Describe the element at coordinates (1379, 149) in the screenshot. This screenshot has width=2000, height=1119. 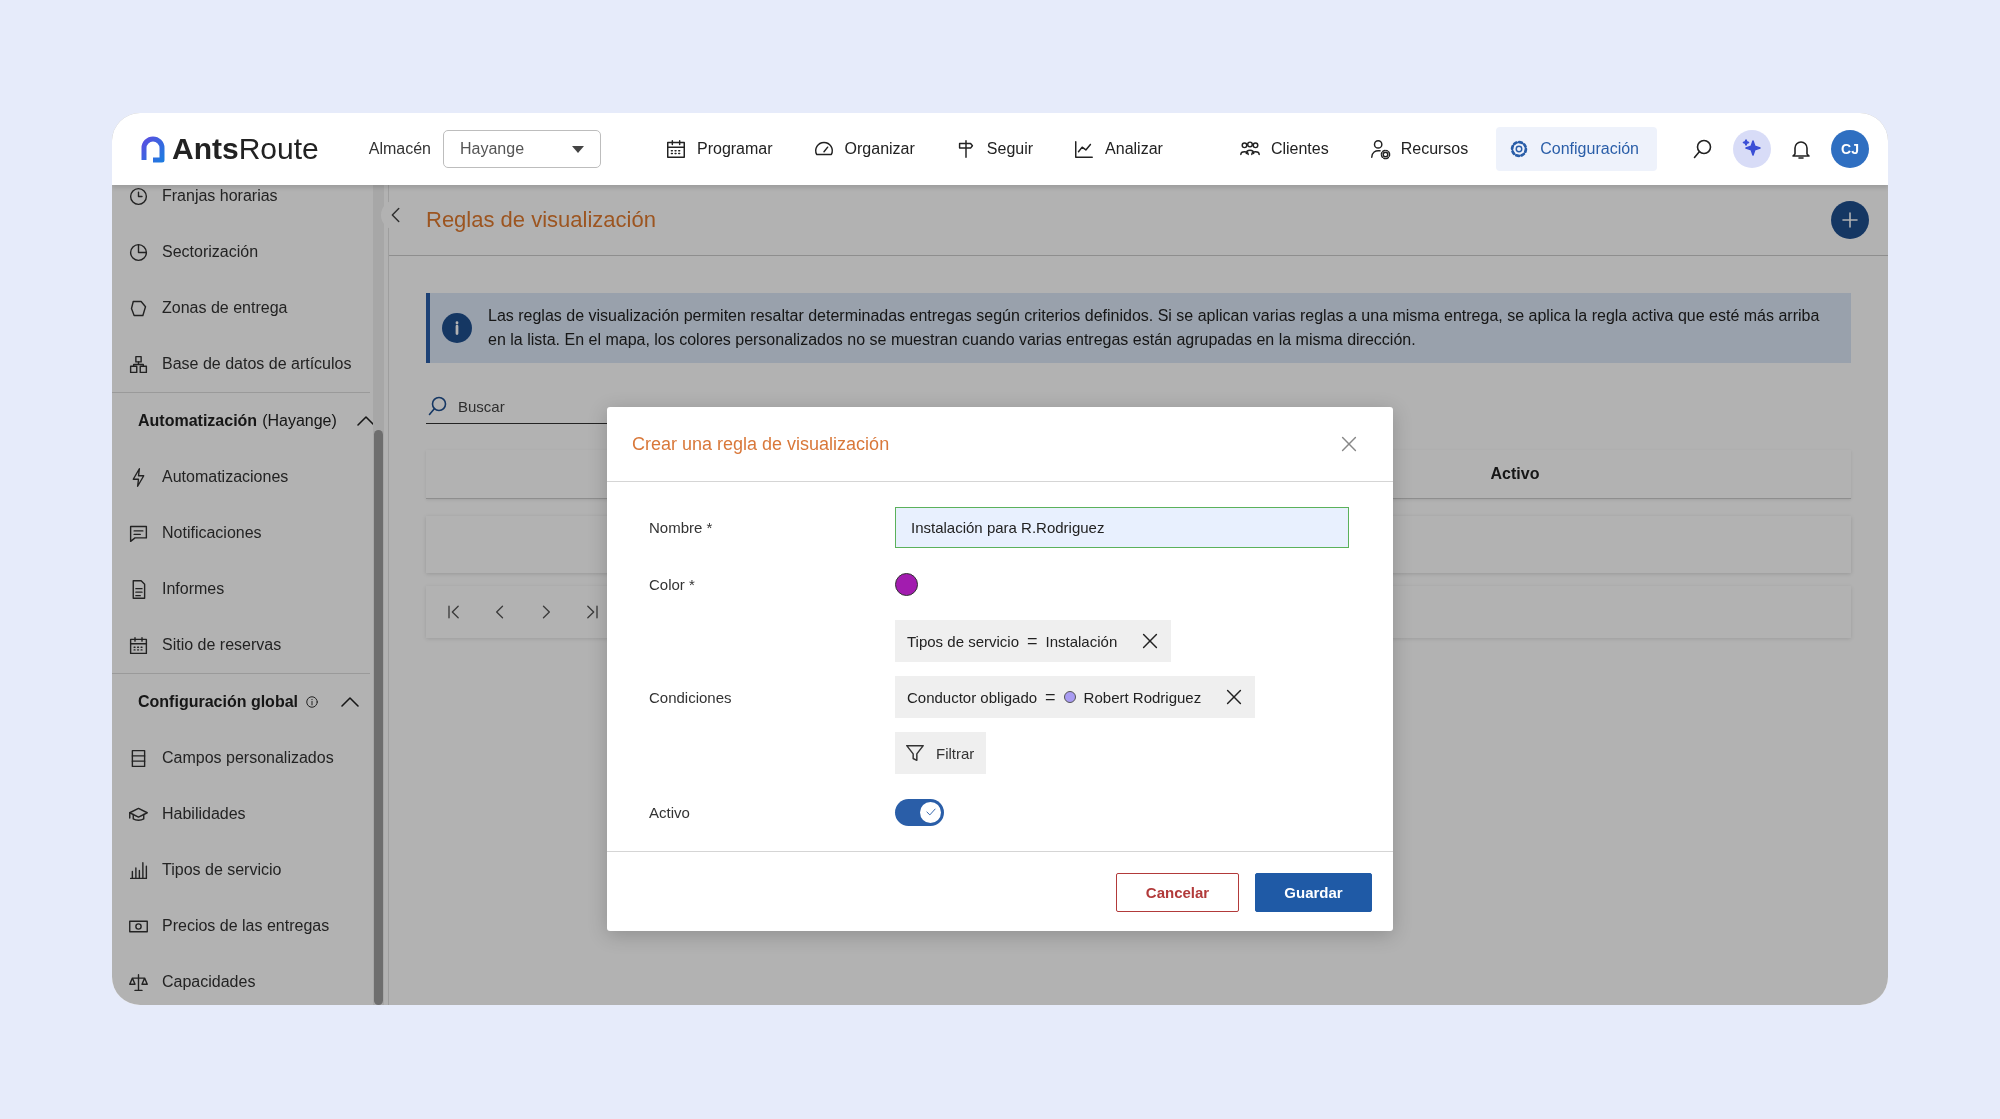
I see `person-gear-icon` at that location.